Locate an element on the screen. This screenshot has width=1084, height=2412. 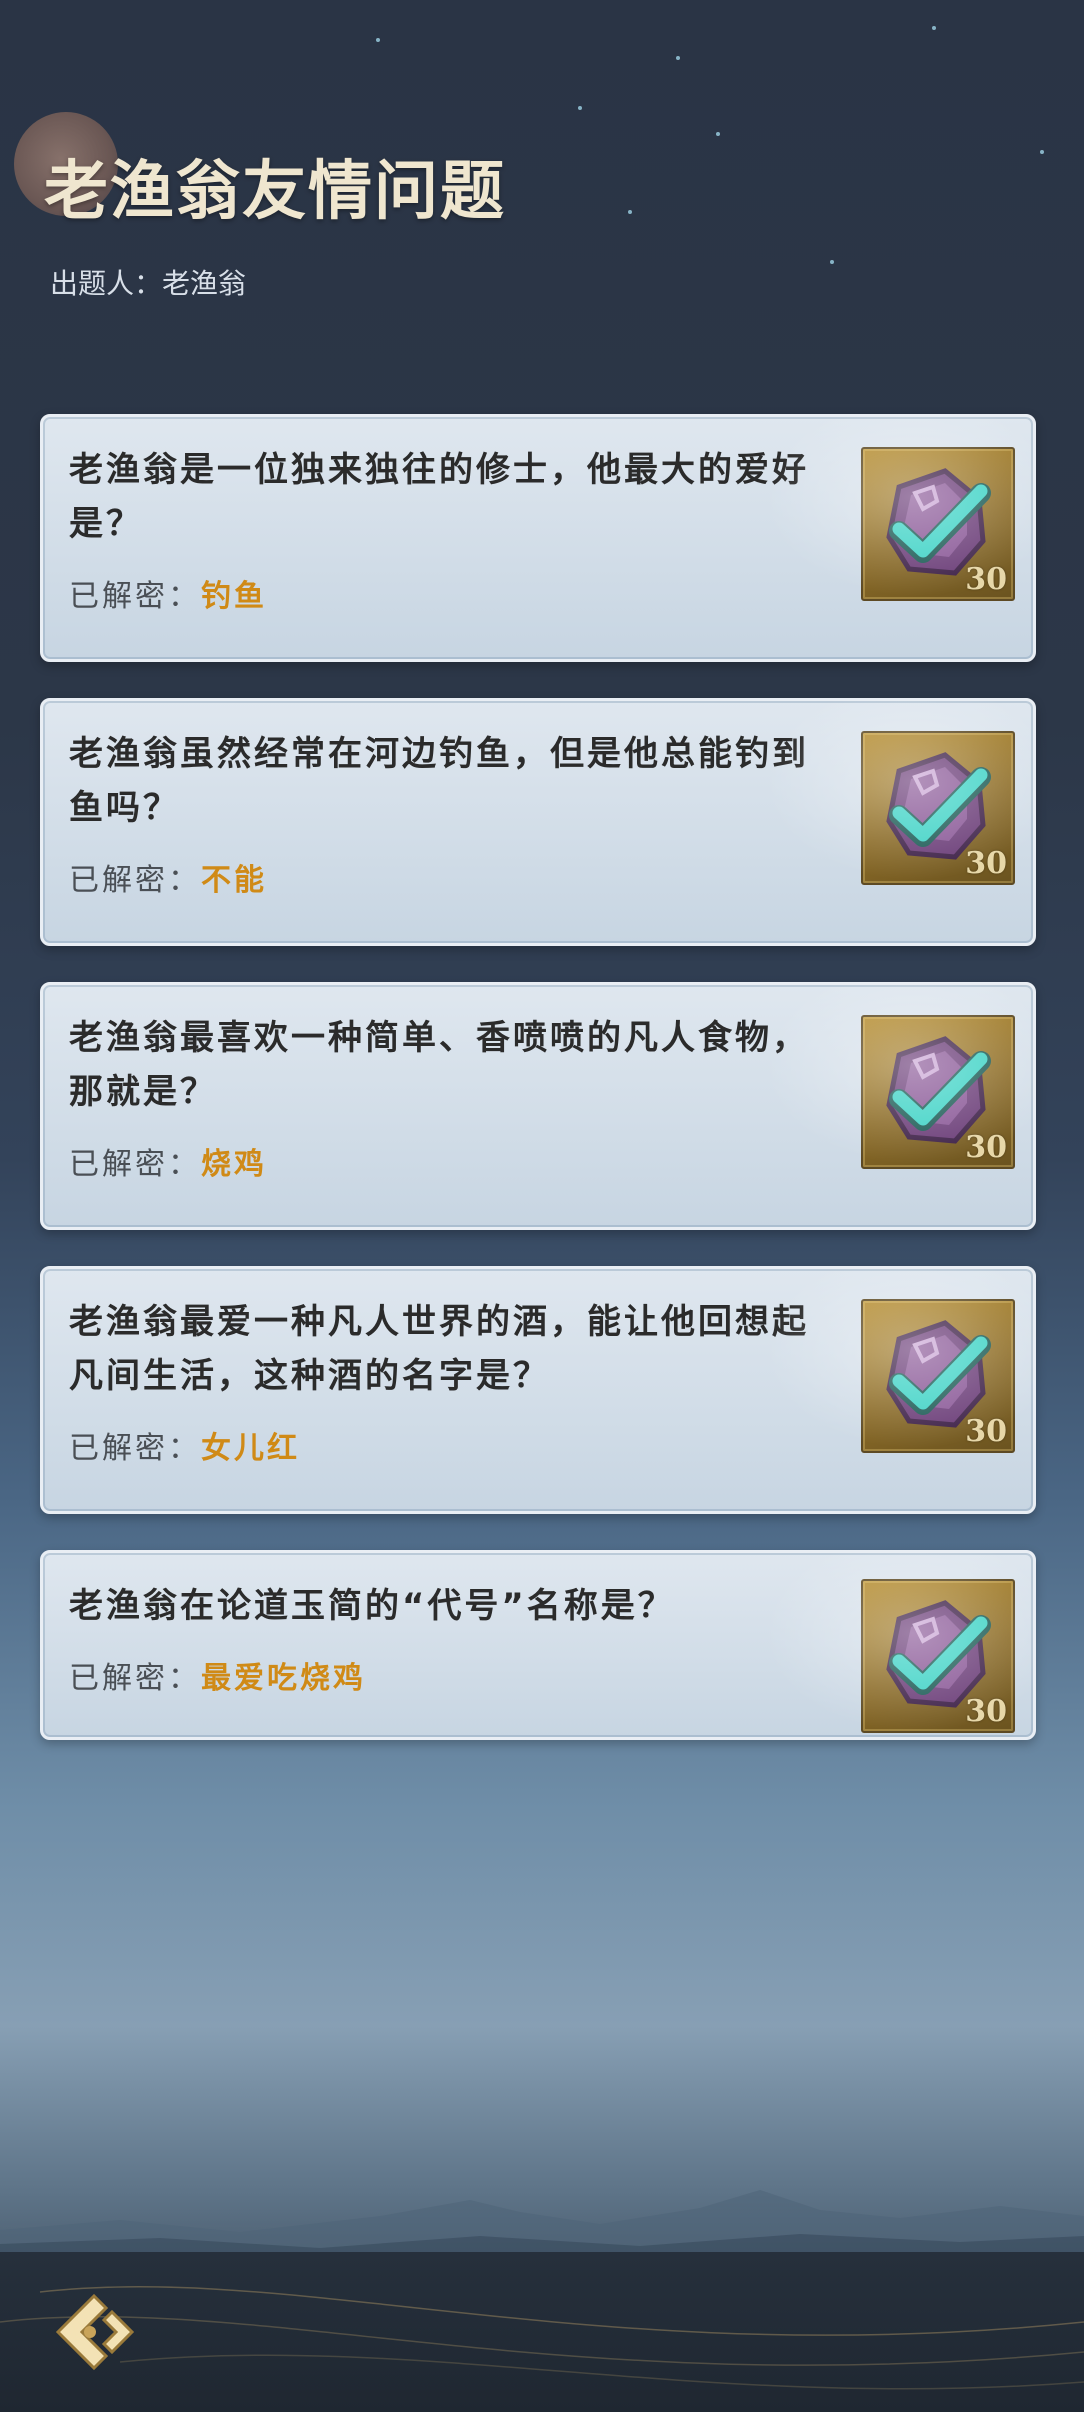
question-card: 老渔翁在论道玉简的“代号”名称是？ 已解密：最爱吃烧鸡 30 is located at coordinates (538, 1645).